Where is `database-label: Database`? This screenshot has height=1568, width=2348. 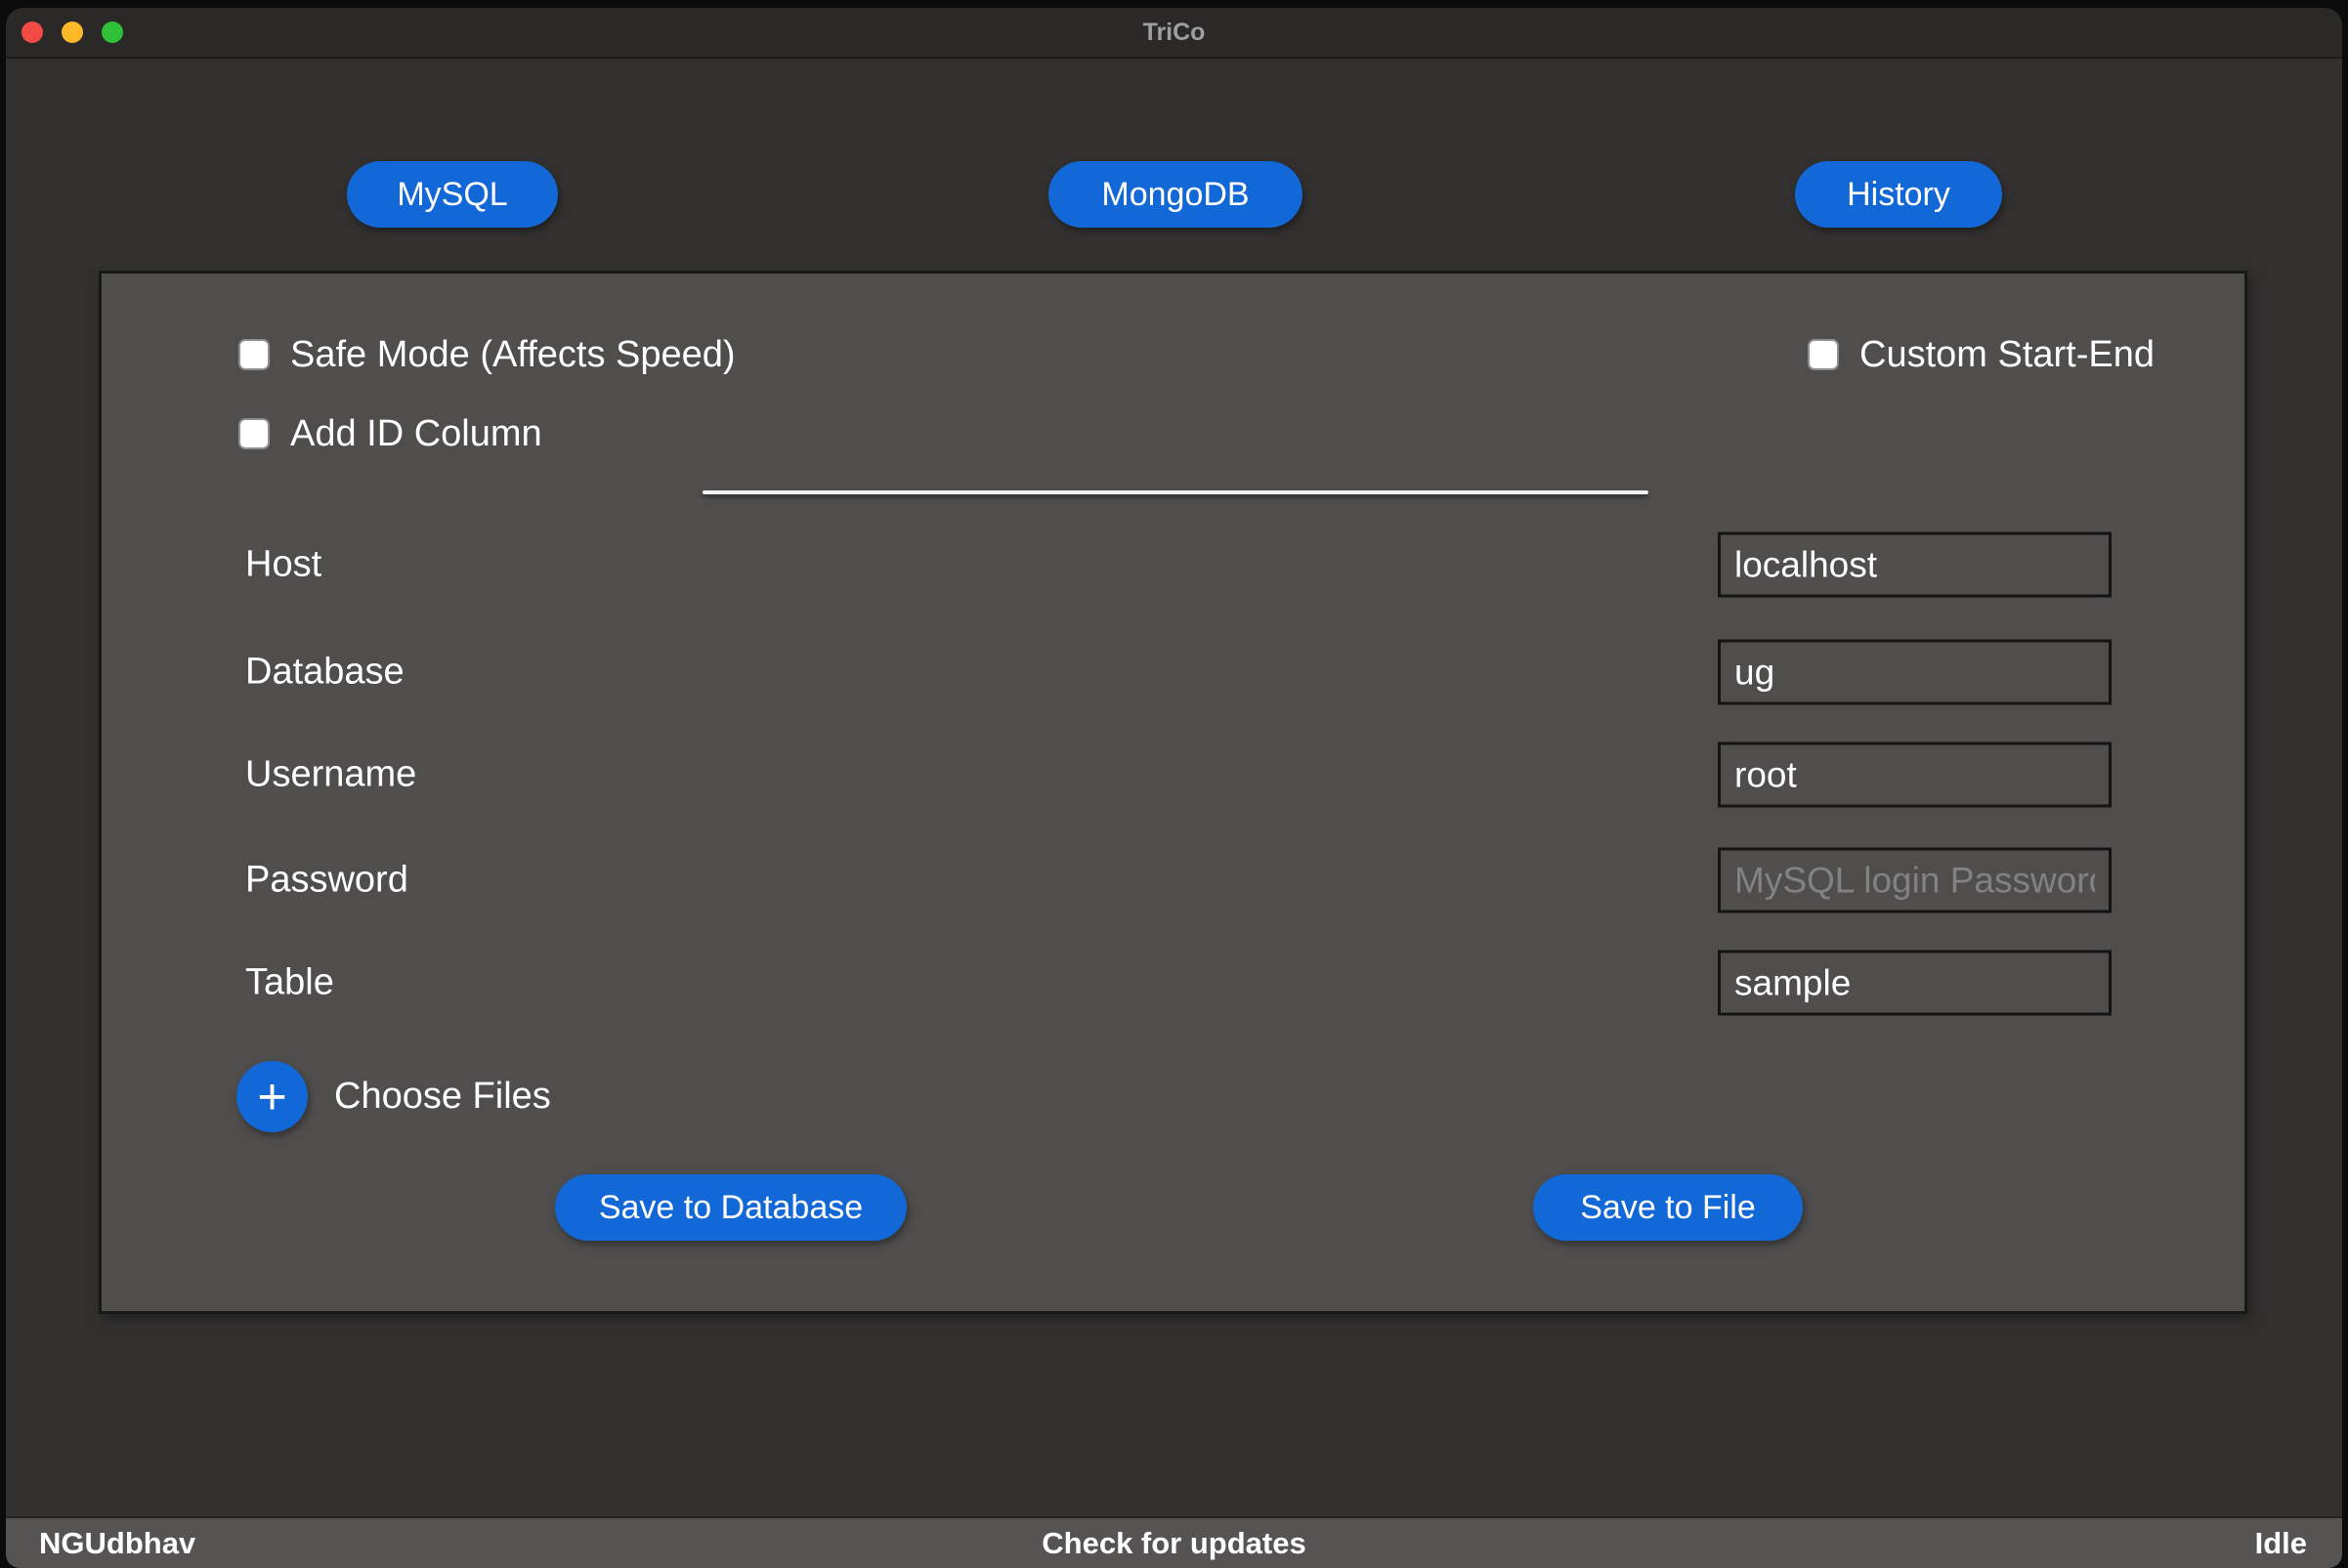 database-label: Database is located at coordinates (325, 672).